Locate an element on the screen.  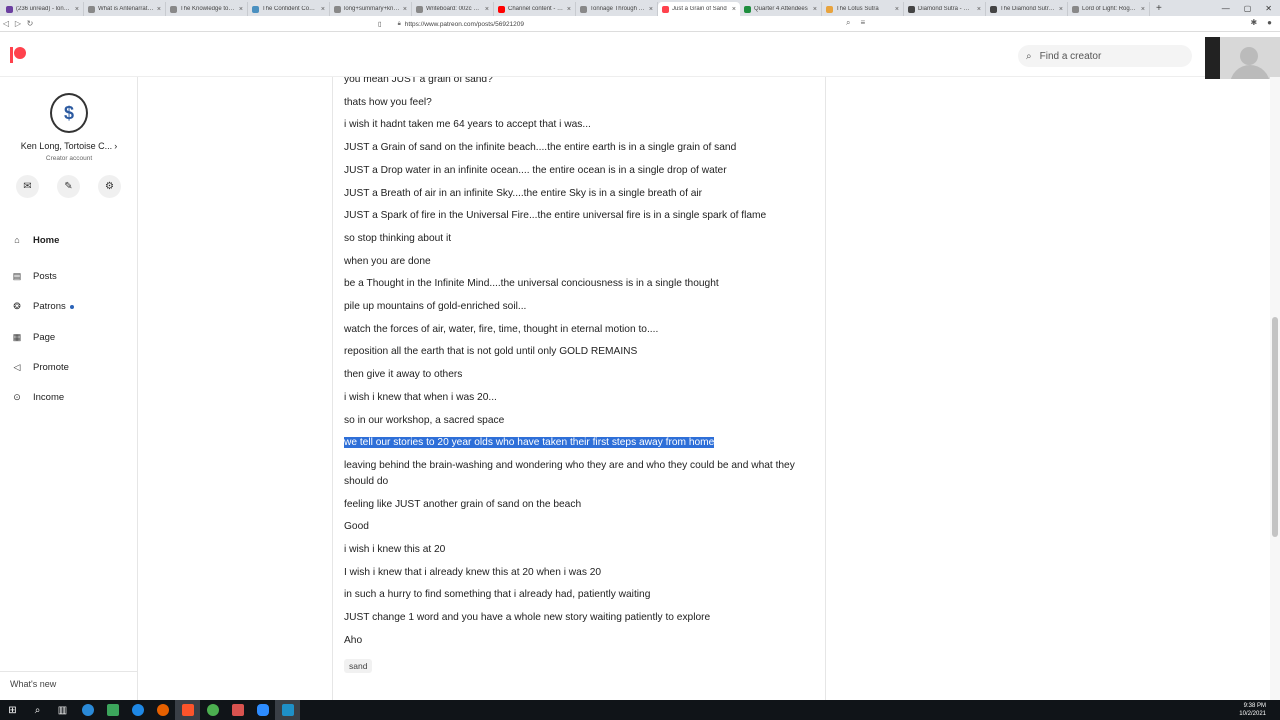
minimize-icon: — is located at coordinates (1226, 8).